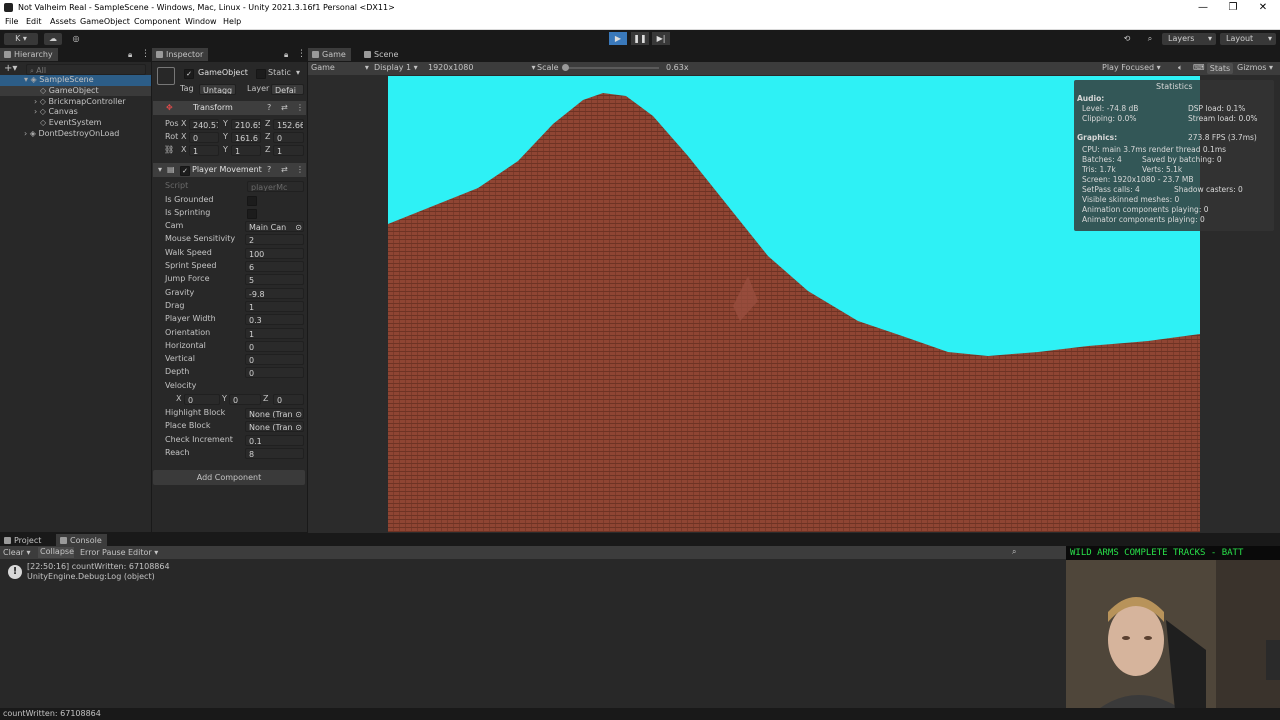 The height and width of the screenshot is (720, 1280). What do you see at coordinates (229, 477) in the screenshot?
I see `add-component-button: Add Component` at bounding box center [229, 477].